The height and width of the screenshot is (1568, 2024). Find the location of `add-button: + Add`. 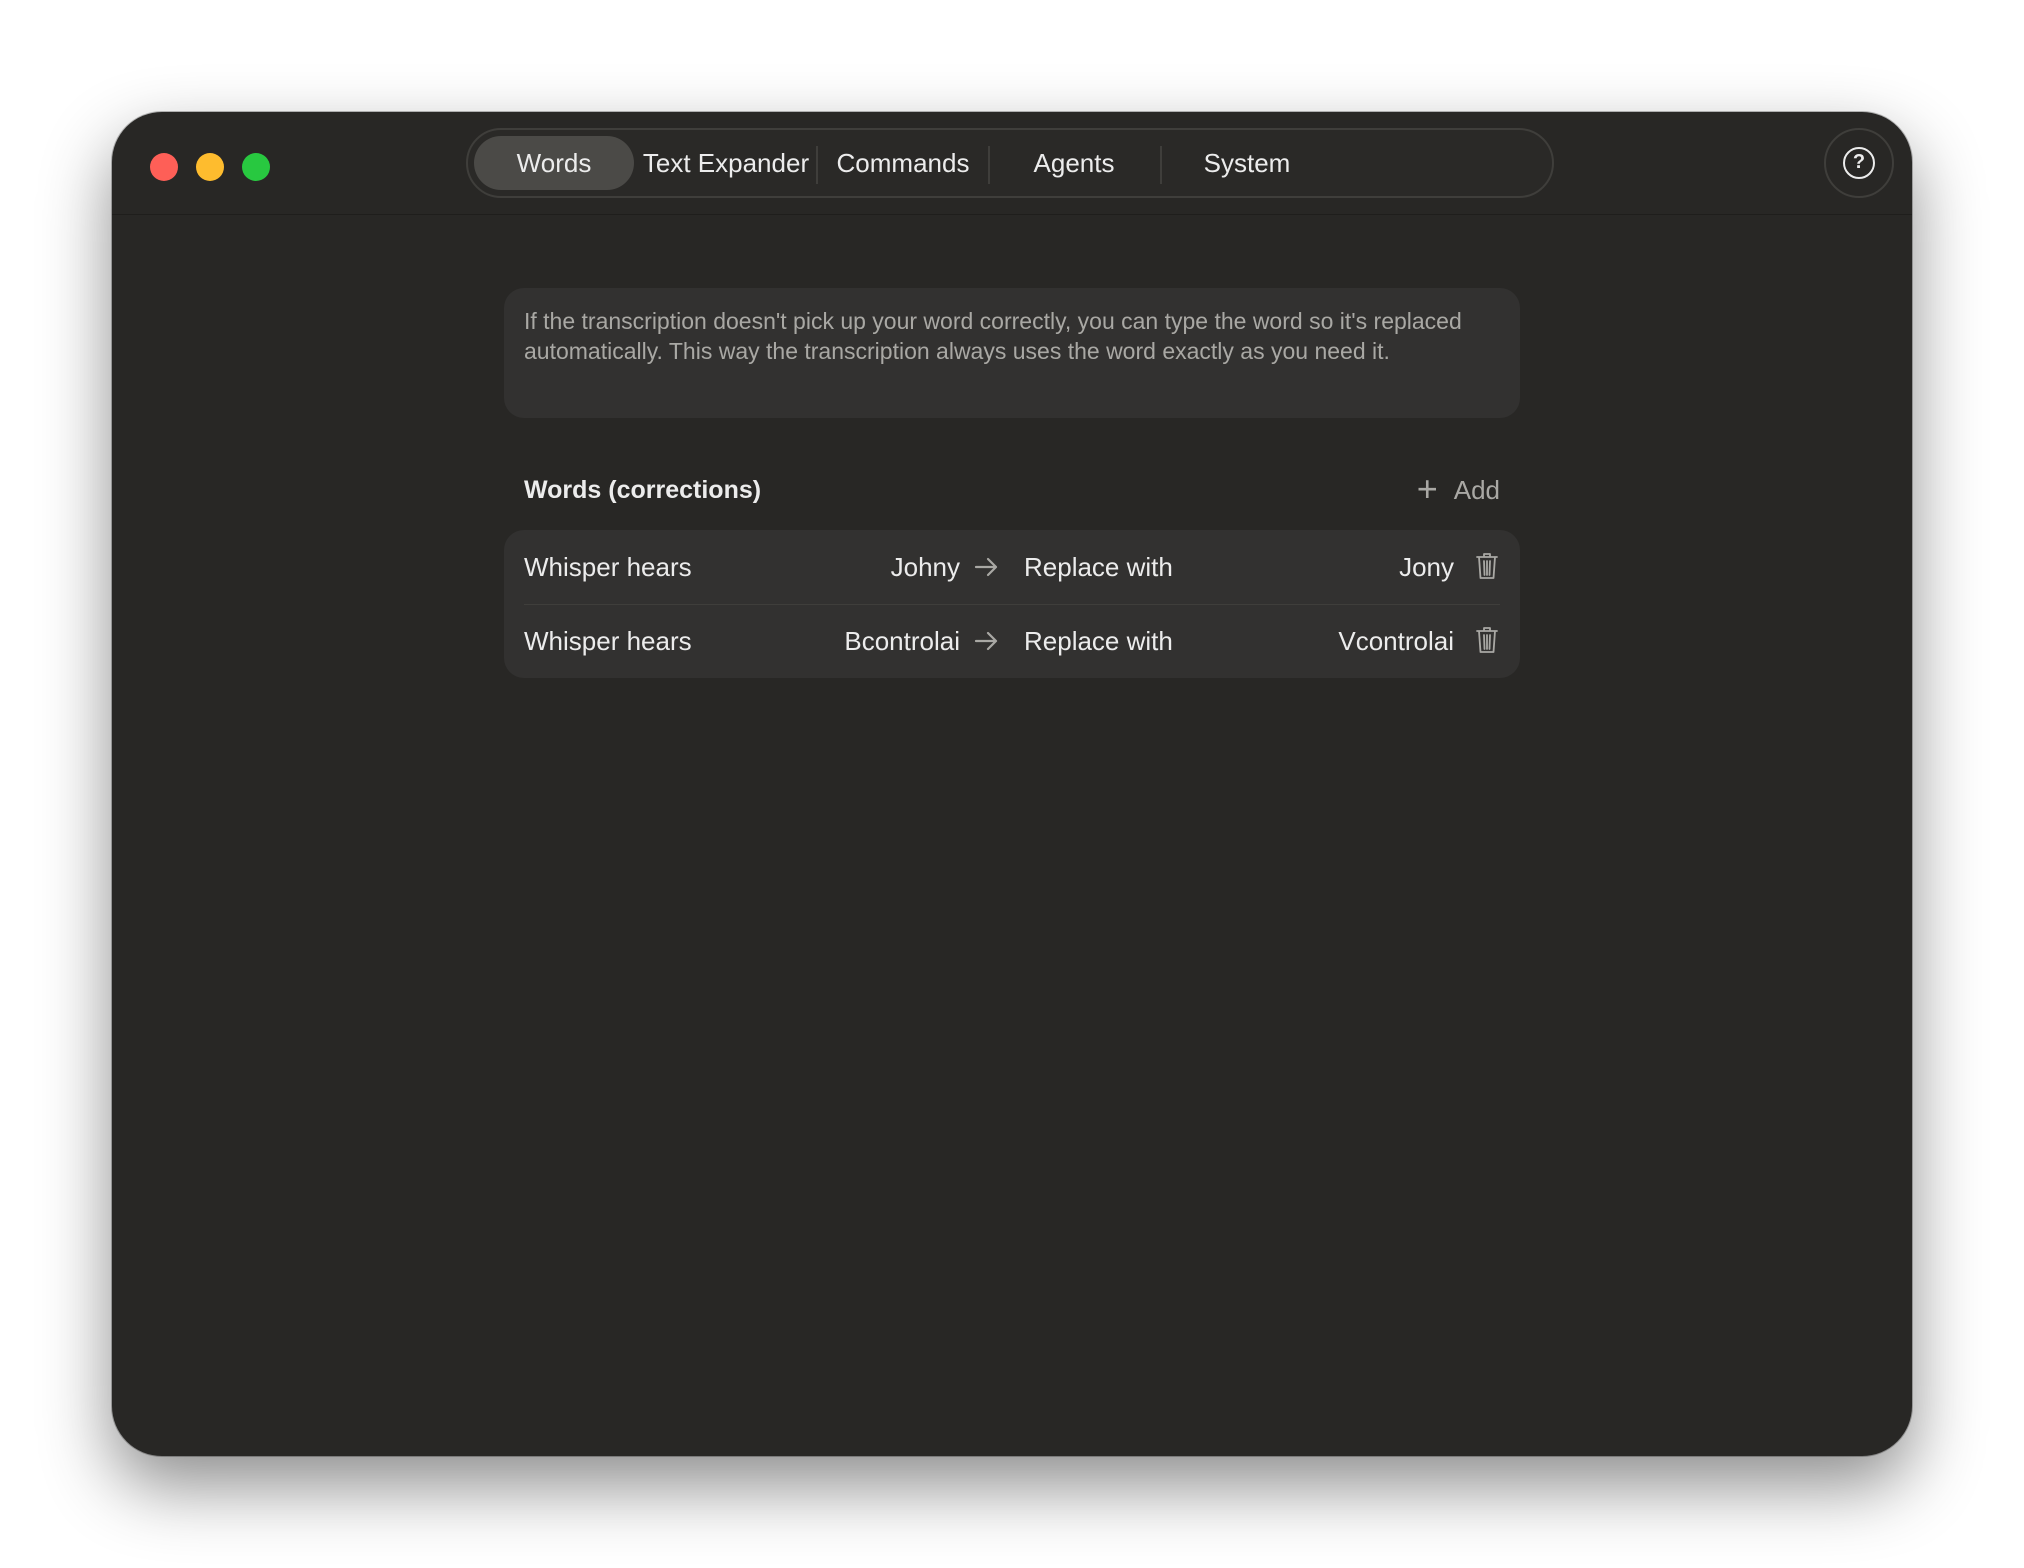

add-button: + Add is located at coordinates (1458, 488).